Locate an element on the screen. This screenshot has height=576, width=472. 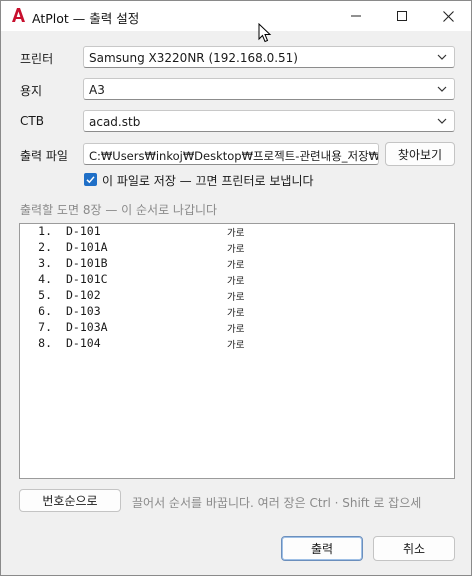
cancel-button: 취소 is located at coordinates (414, 548).